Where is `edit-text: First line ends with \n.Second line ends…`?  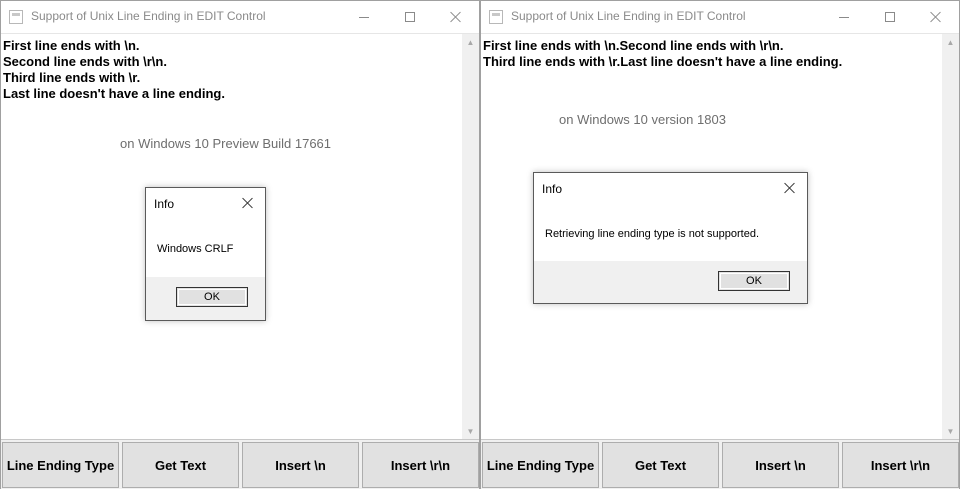
edit-text: First line ends with \n.Second line ends… is located at coordinates (710, 54).